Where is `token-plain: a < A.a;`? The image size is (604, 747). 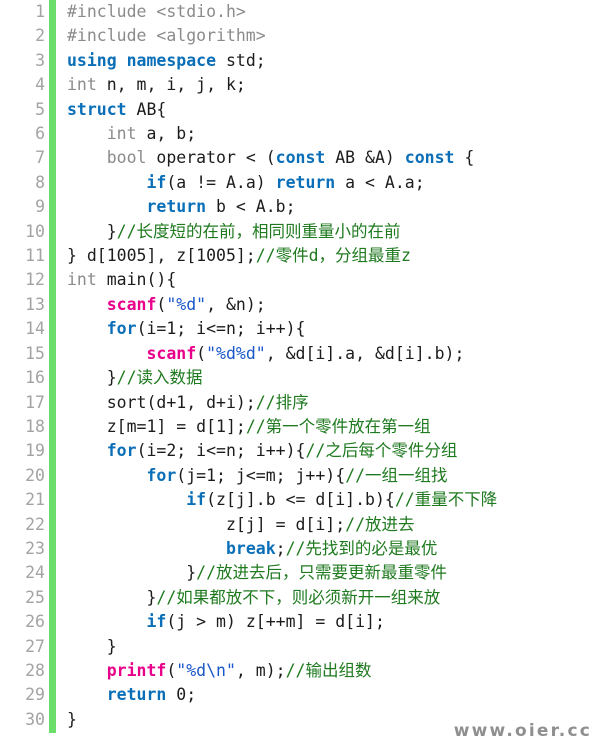 token-plain: a < A.a; is located at coordinates (380, 182).